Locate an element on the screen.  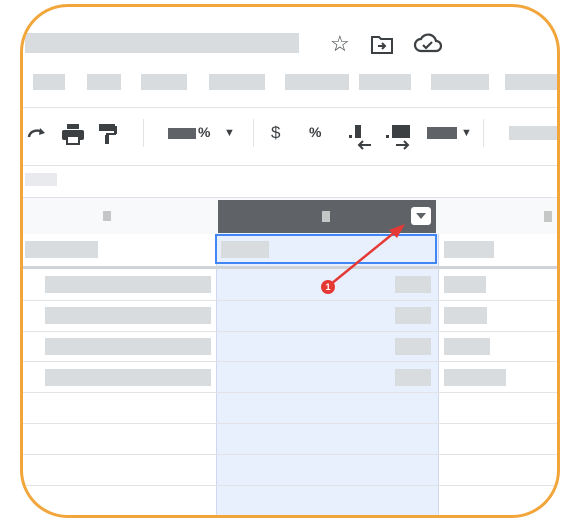
more-formats-button is located at coordinates (442, 133).